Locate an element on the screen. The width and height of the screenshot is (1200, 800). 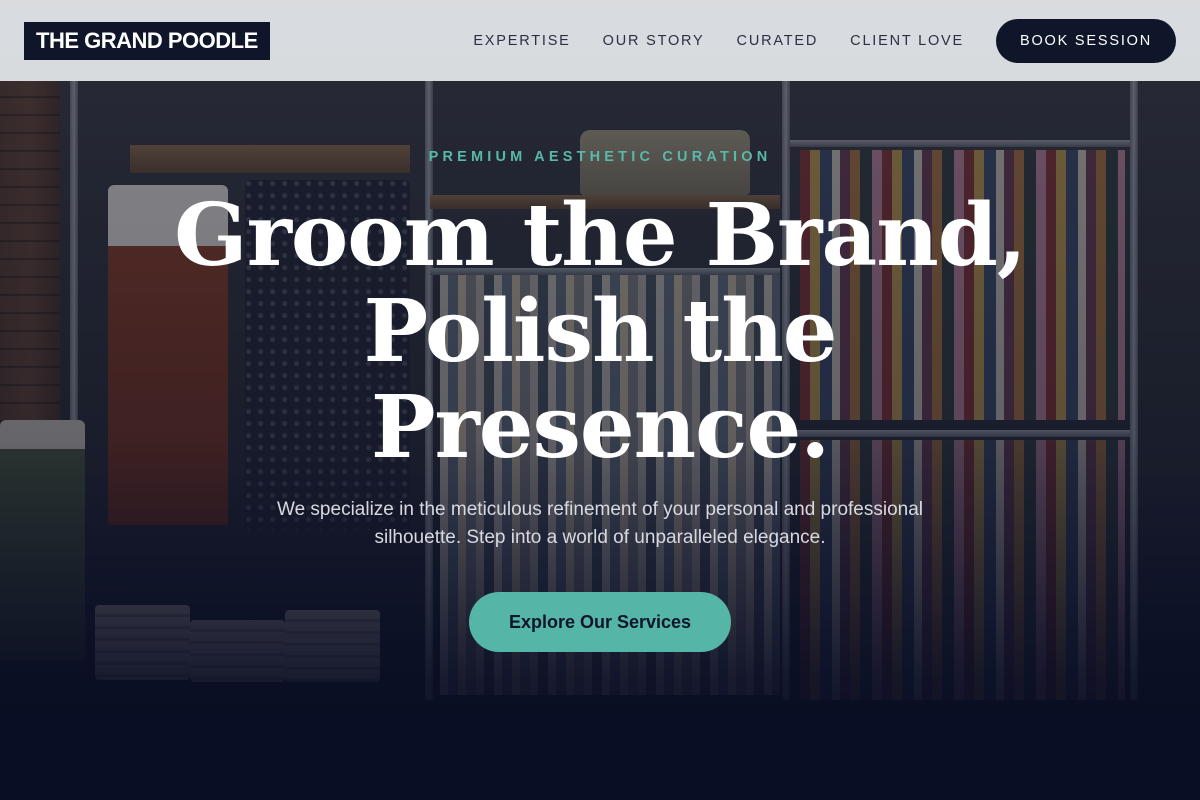
headline-line: Presence. is located at coordinates (600, 427).